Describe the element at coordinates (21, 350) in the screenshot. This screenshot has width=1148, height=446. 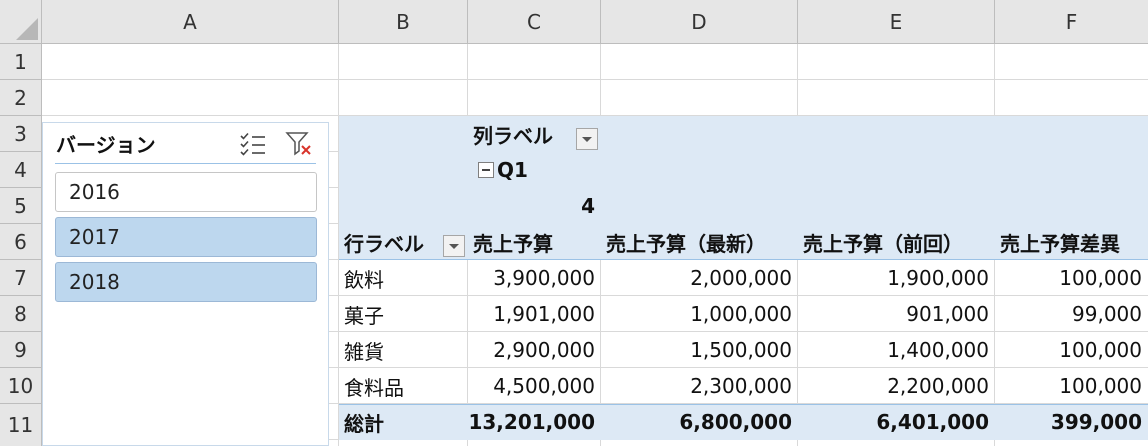
I see `row-header-9: 9` at that location.